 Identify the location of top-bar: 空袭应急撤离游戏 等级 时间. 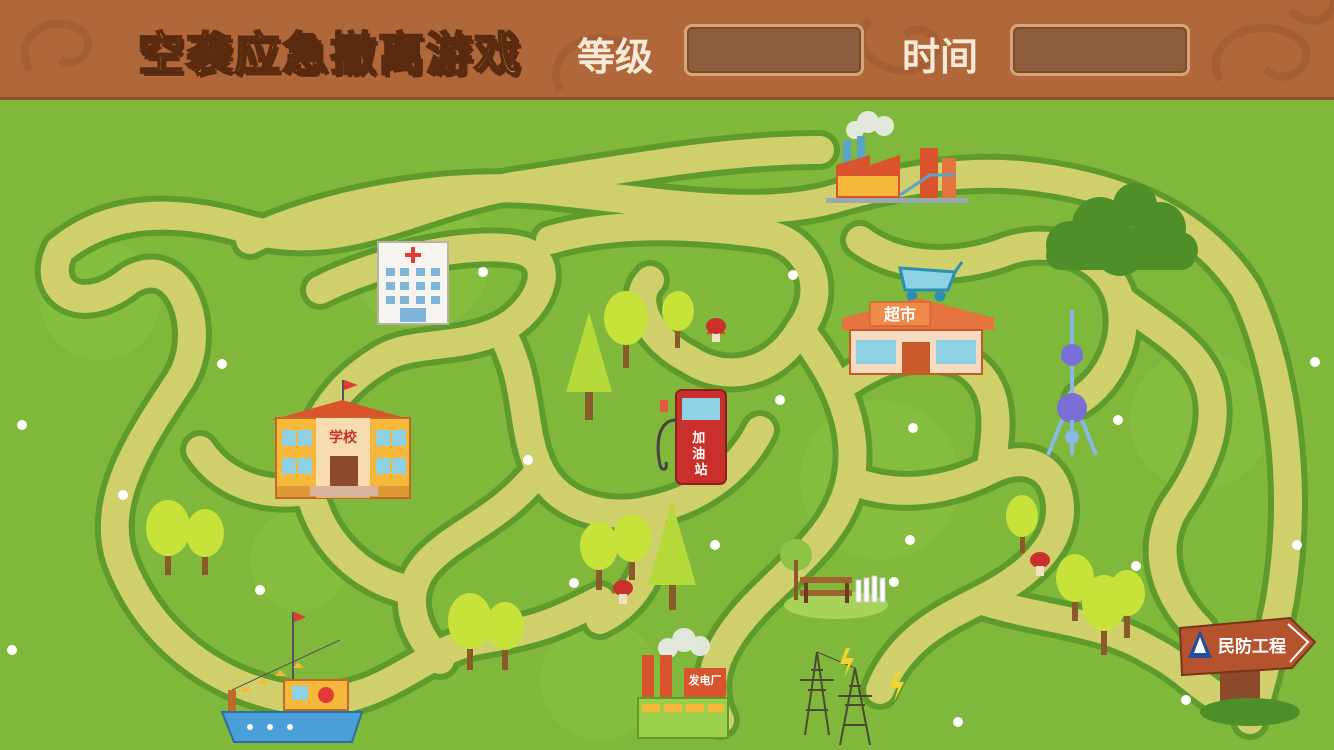
(667, 50).